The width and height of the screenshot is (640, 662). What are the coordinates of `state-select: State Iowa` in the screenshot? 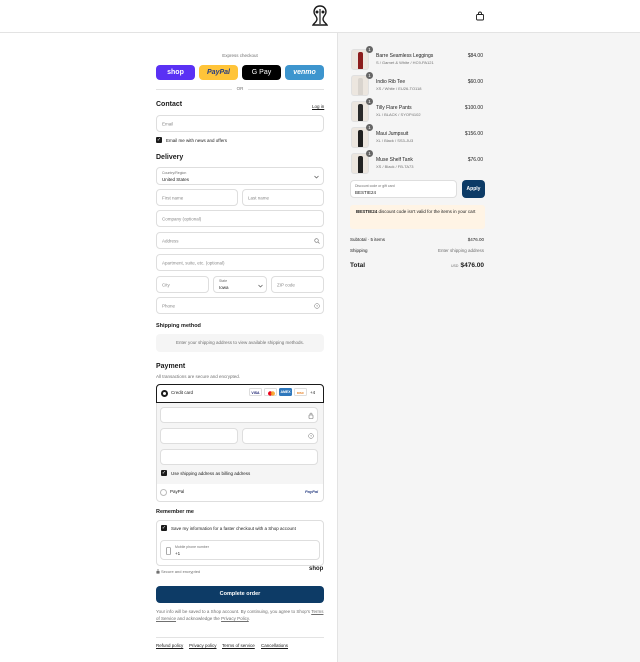 It's located at (240, 284).